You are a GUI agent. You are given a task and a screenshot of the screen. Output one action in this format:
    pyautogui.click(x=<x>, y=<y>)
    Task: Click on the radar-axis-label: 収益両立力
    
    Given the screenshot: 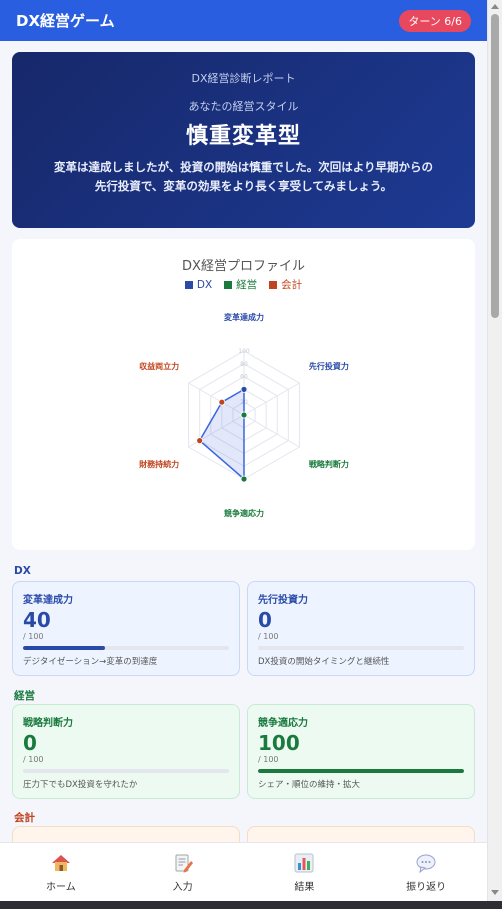 What is the action you would take?
    pyautogui.click(x=159, y=366)
    